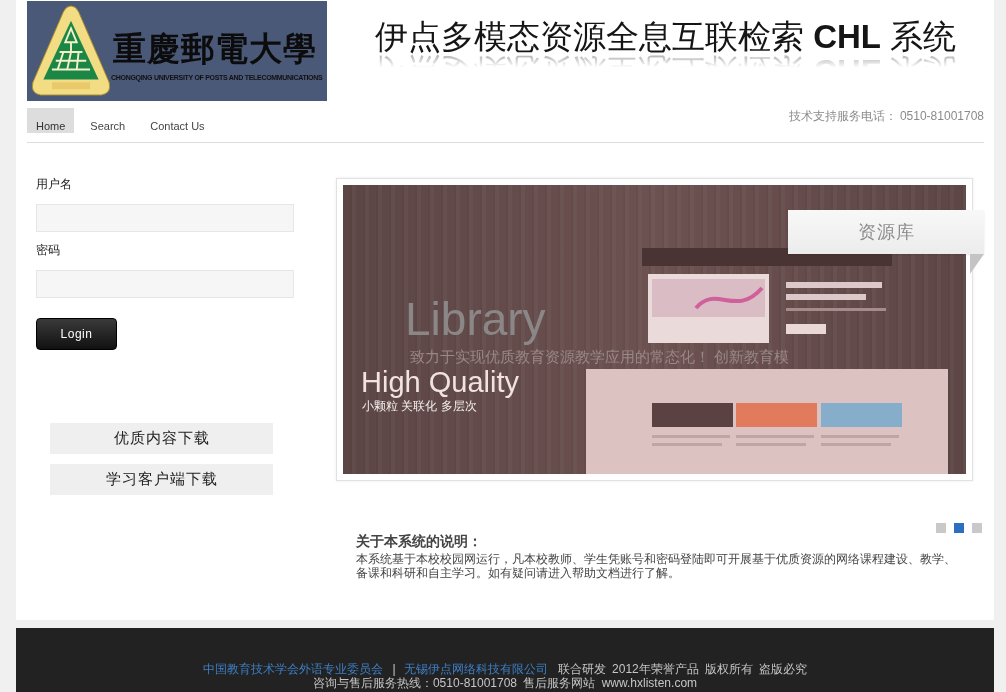 Image resolution: width=1006 pixels, height=692 pixels. I want to click on nav-tab: Search, so click(108, 126).